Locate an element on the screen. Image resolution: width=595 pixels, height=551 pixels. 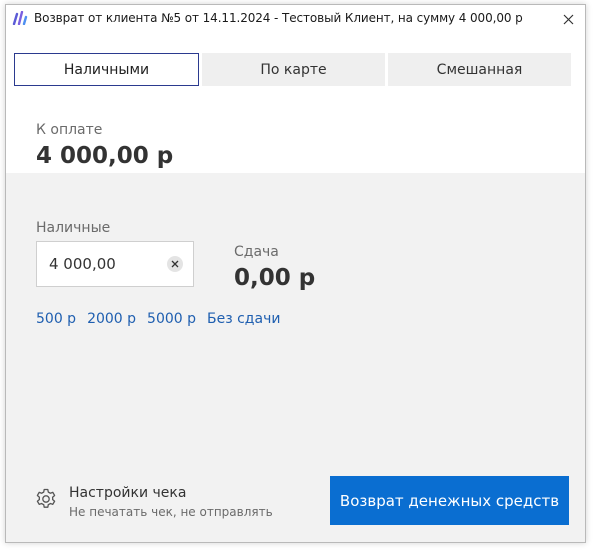
tab-card: По карте is located at coordinates (293, 69).